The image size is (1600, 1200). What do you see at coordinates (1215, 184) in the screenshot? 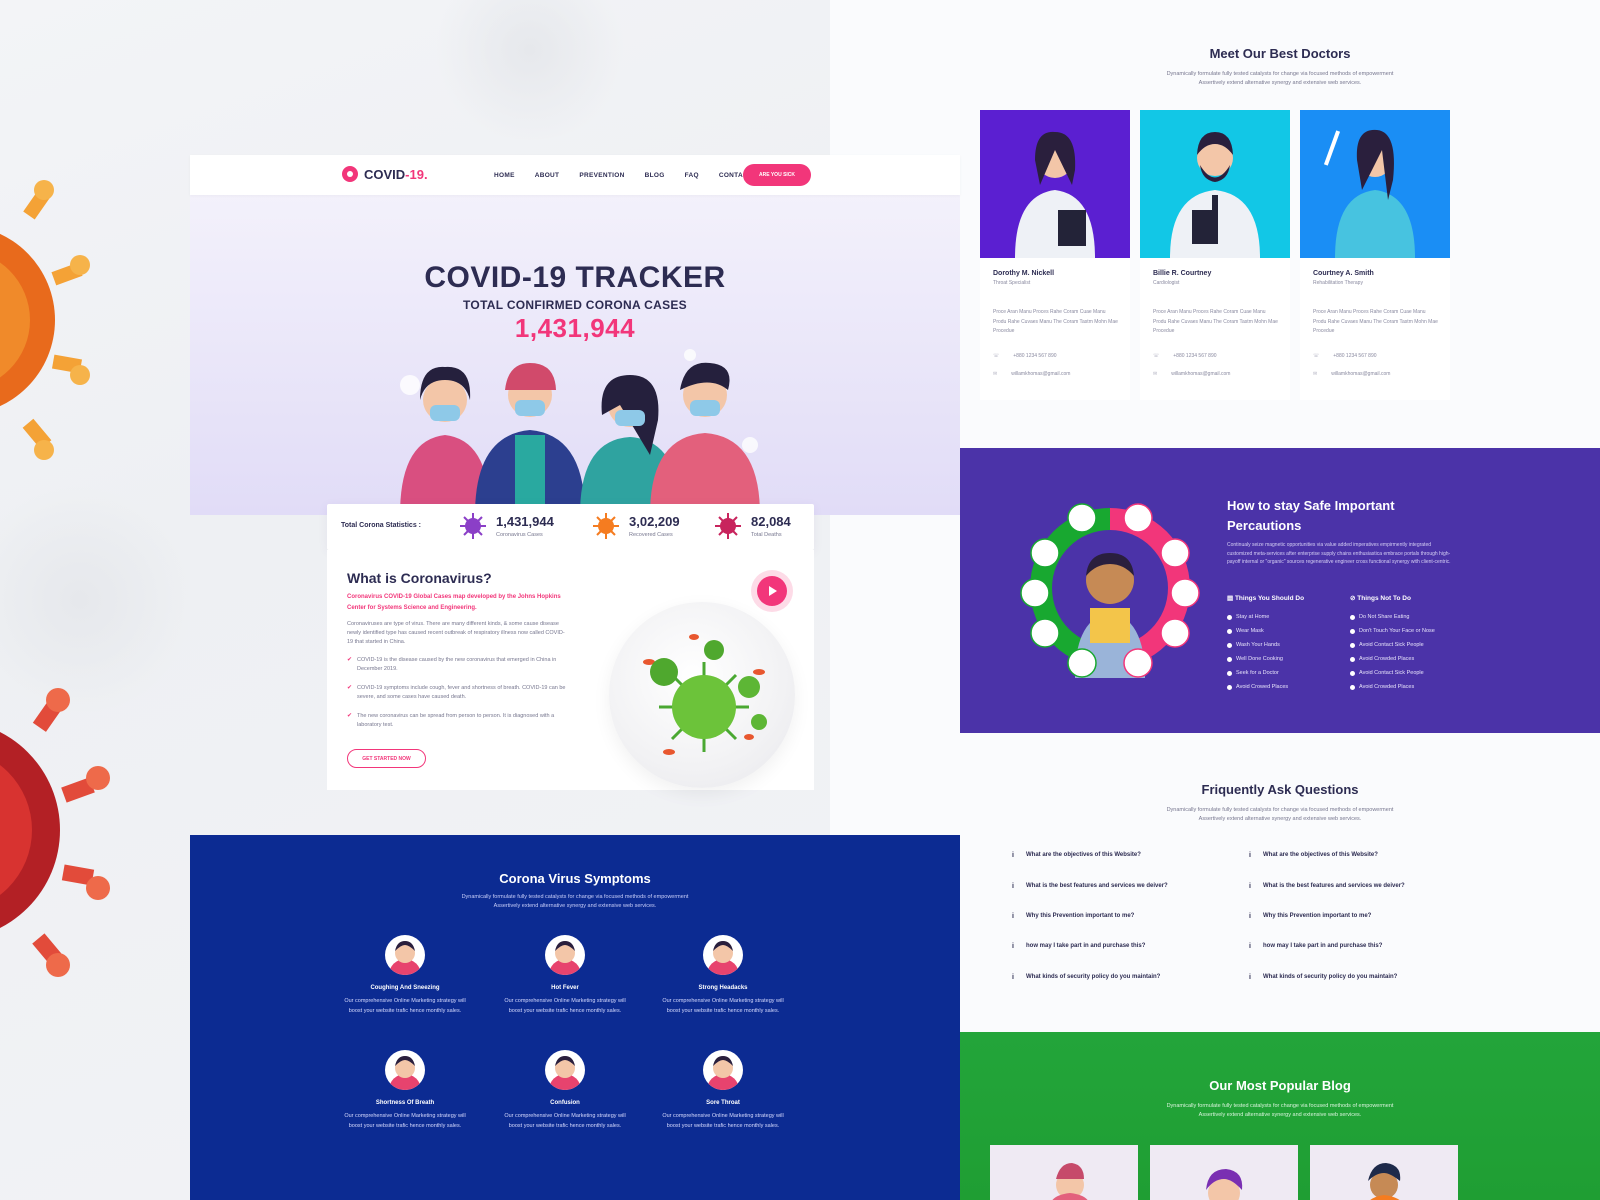
I see `doctor-photo` at bounding box center [1215, 184].